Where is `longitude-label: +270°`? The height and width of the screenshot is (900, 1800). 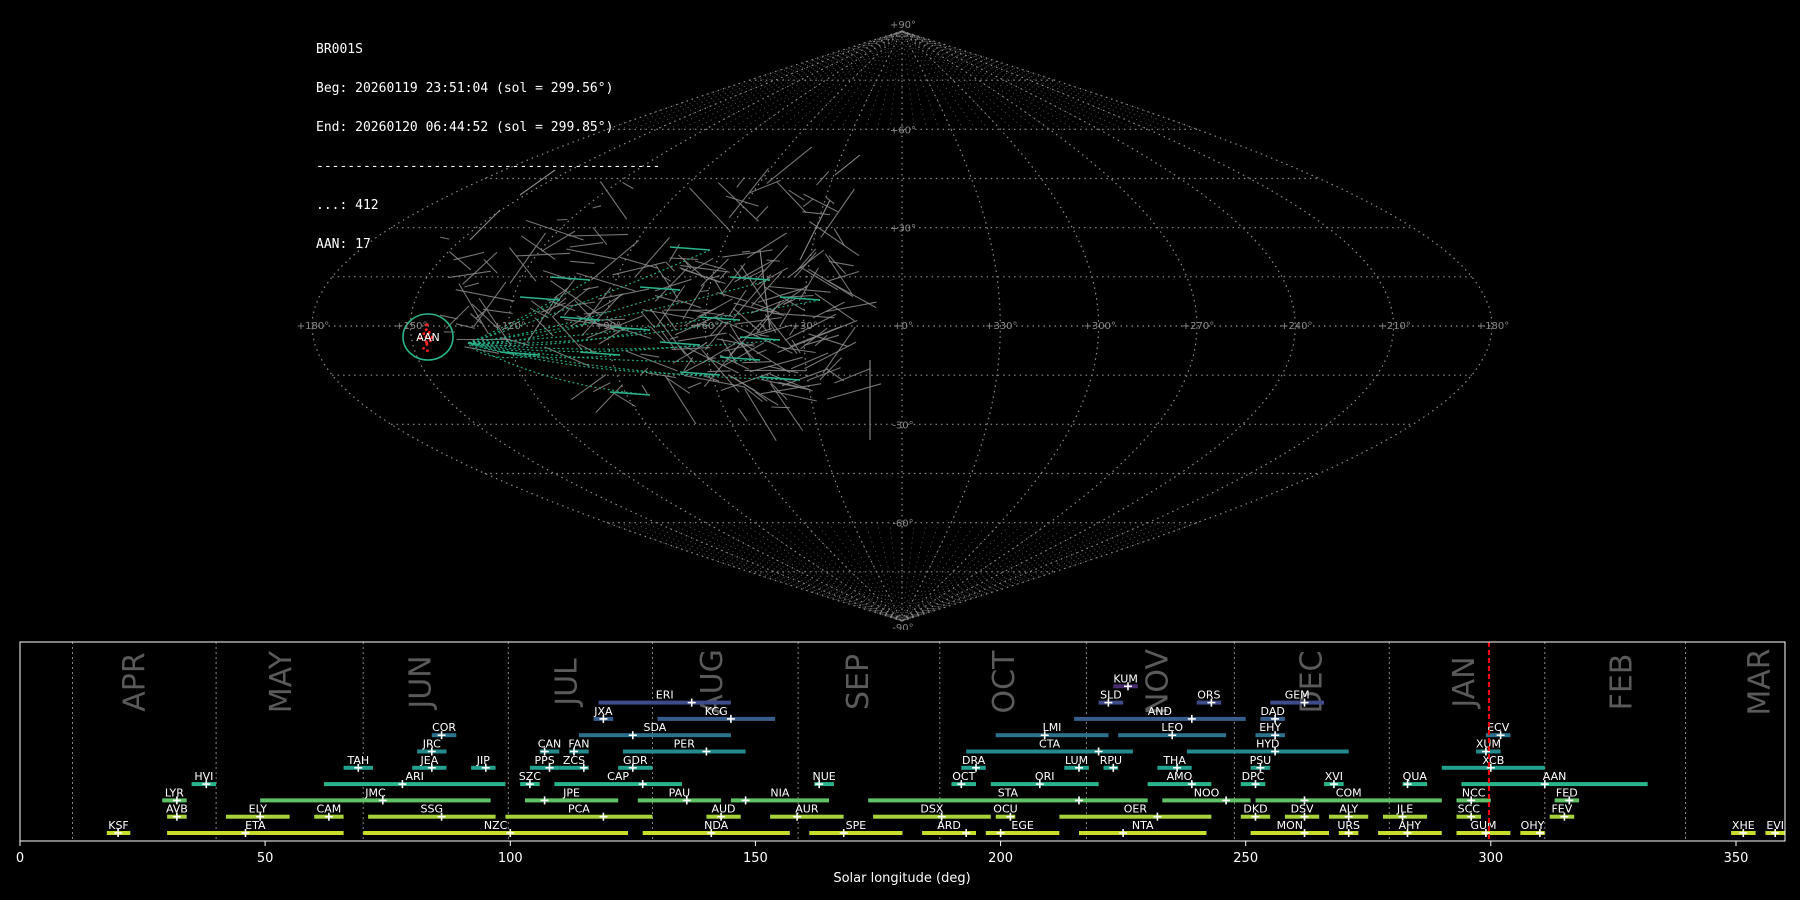 longitude-label: +270° is located at coordinates (1198, 326).